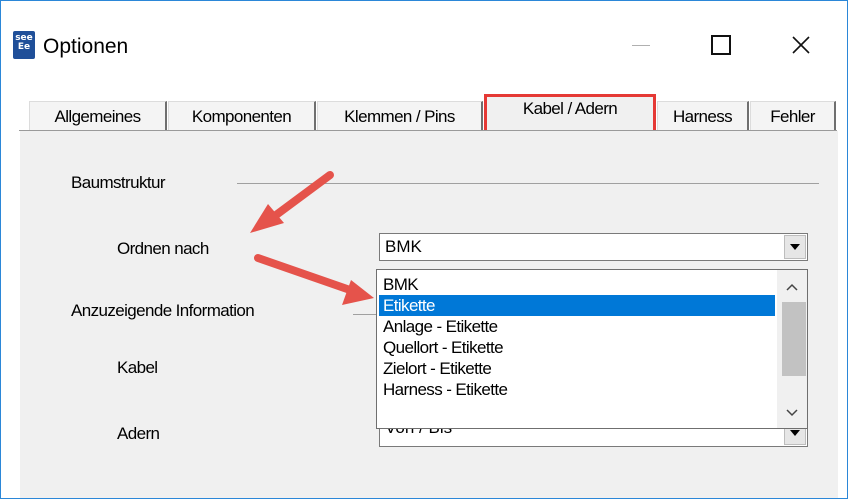  Describe the element at coordinates (577, 389) in the screenshot. I see `dropdown-option-harness-etikette: Harness - Etikette` at that location.